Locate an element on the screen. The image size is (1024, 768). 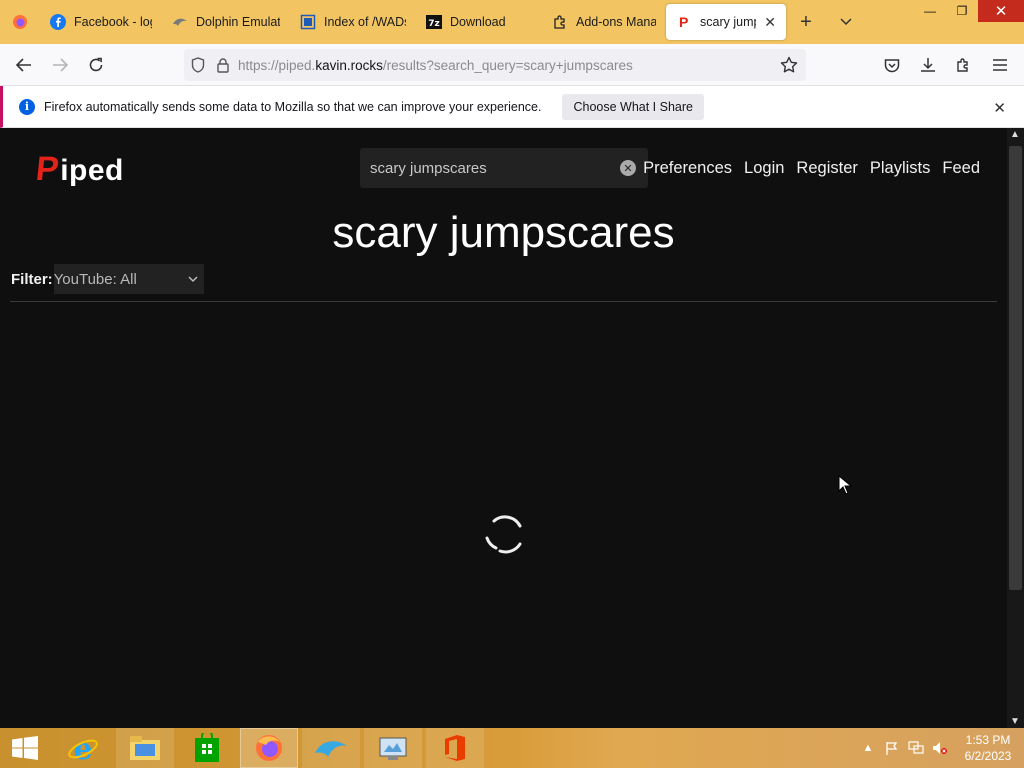
downloads-icon is located at coordinates (928, 65).